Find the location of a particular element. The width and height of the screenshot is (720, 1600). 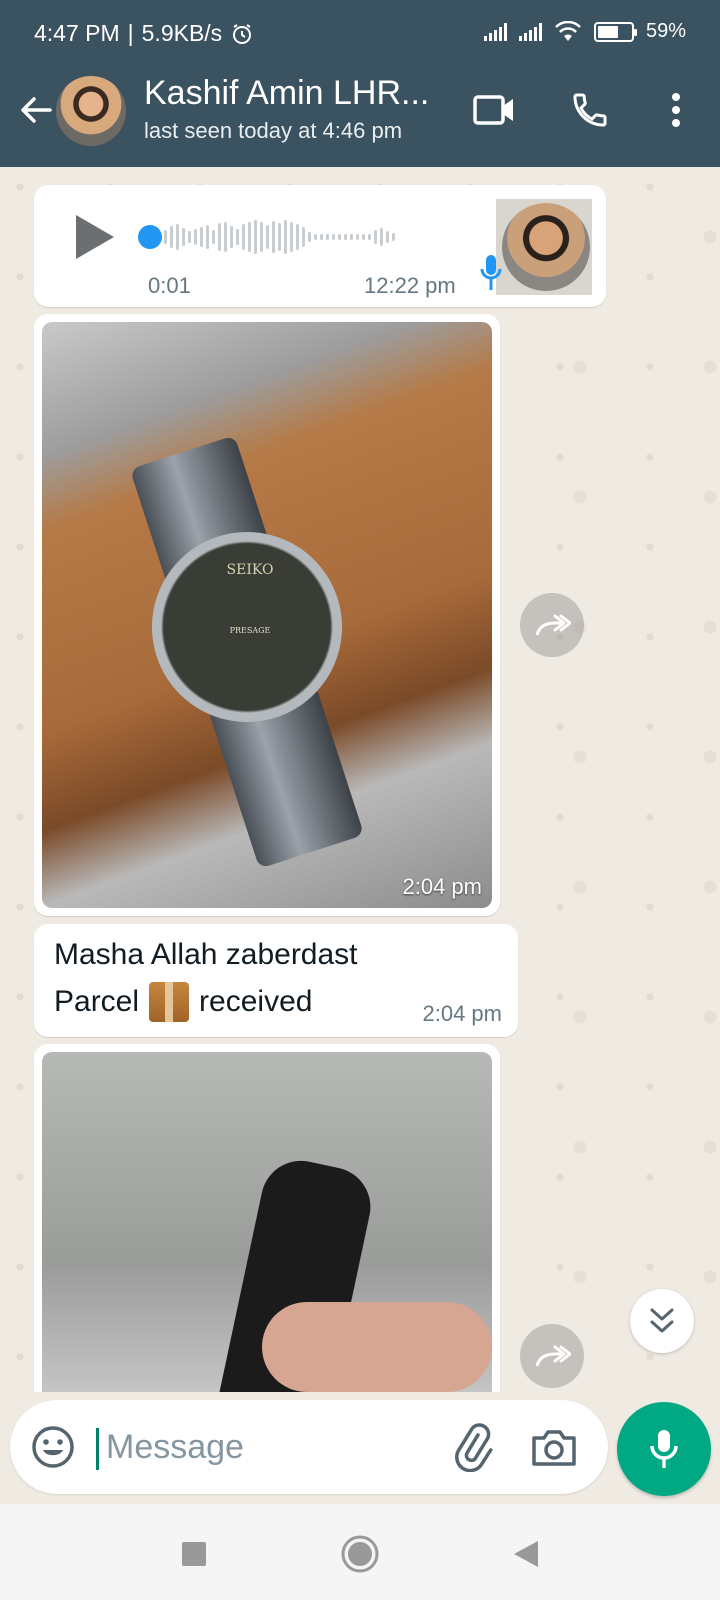

battery-icon is located at coordinates (615, 31).